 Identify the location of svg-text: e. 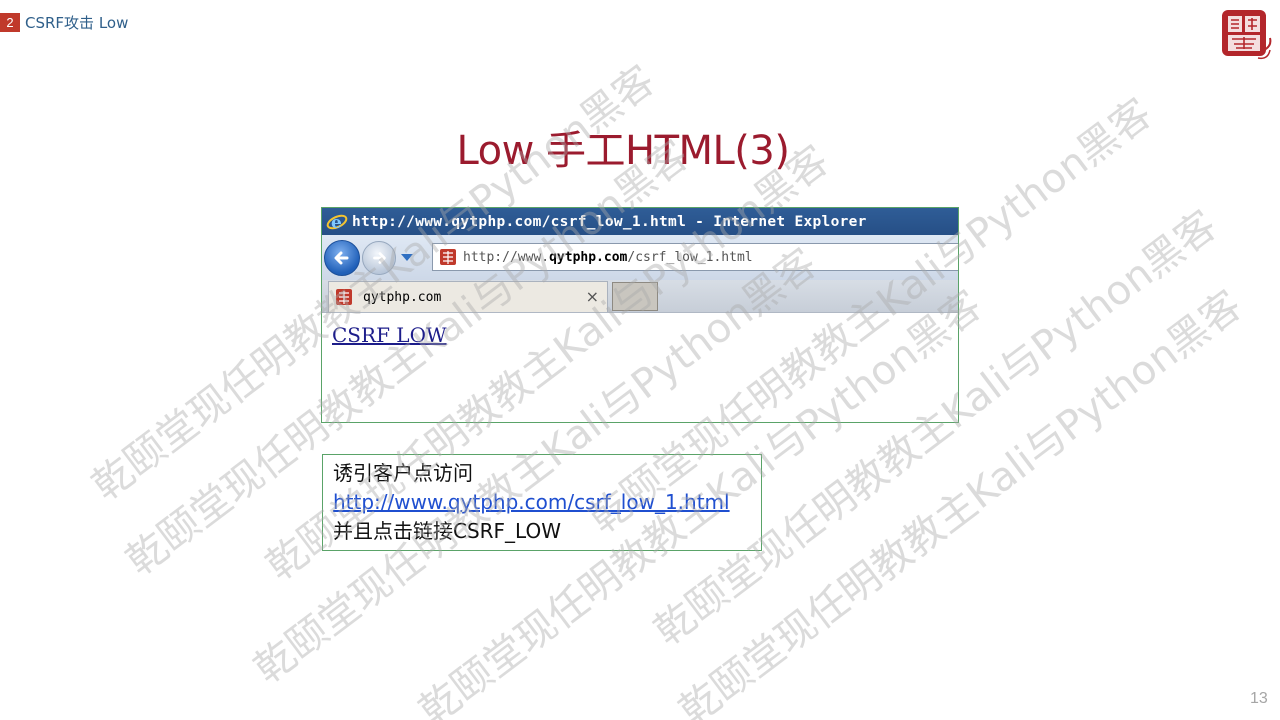
(336, 223).